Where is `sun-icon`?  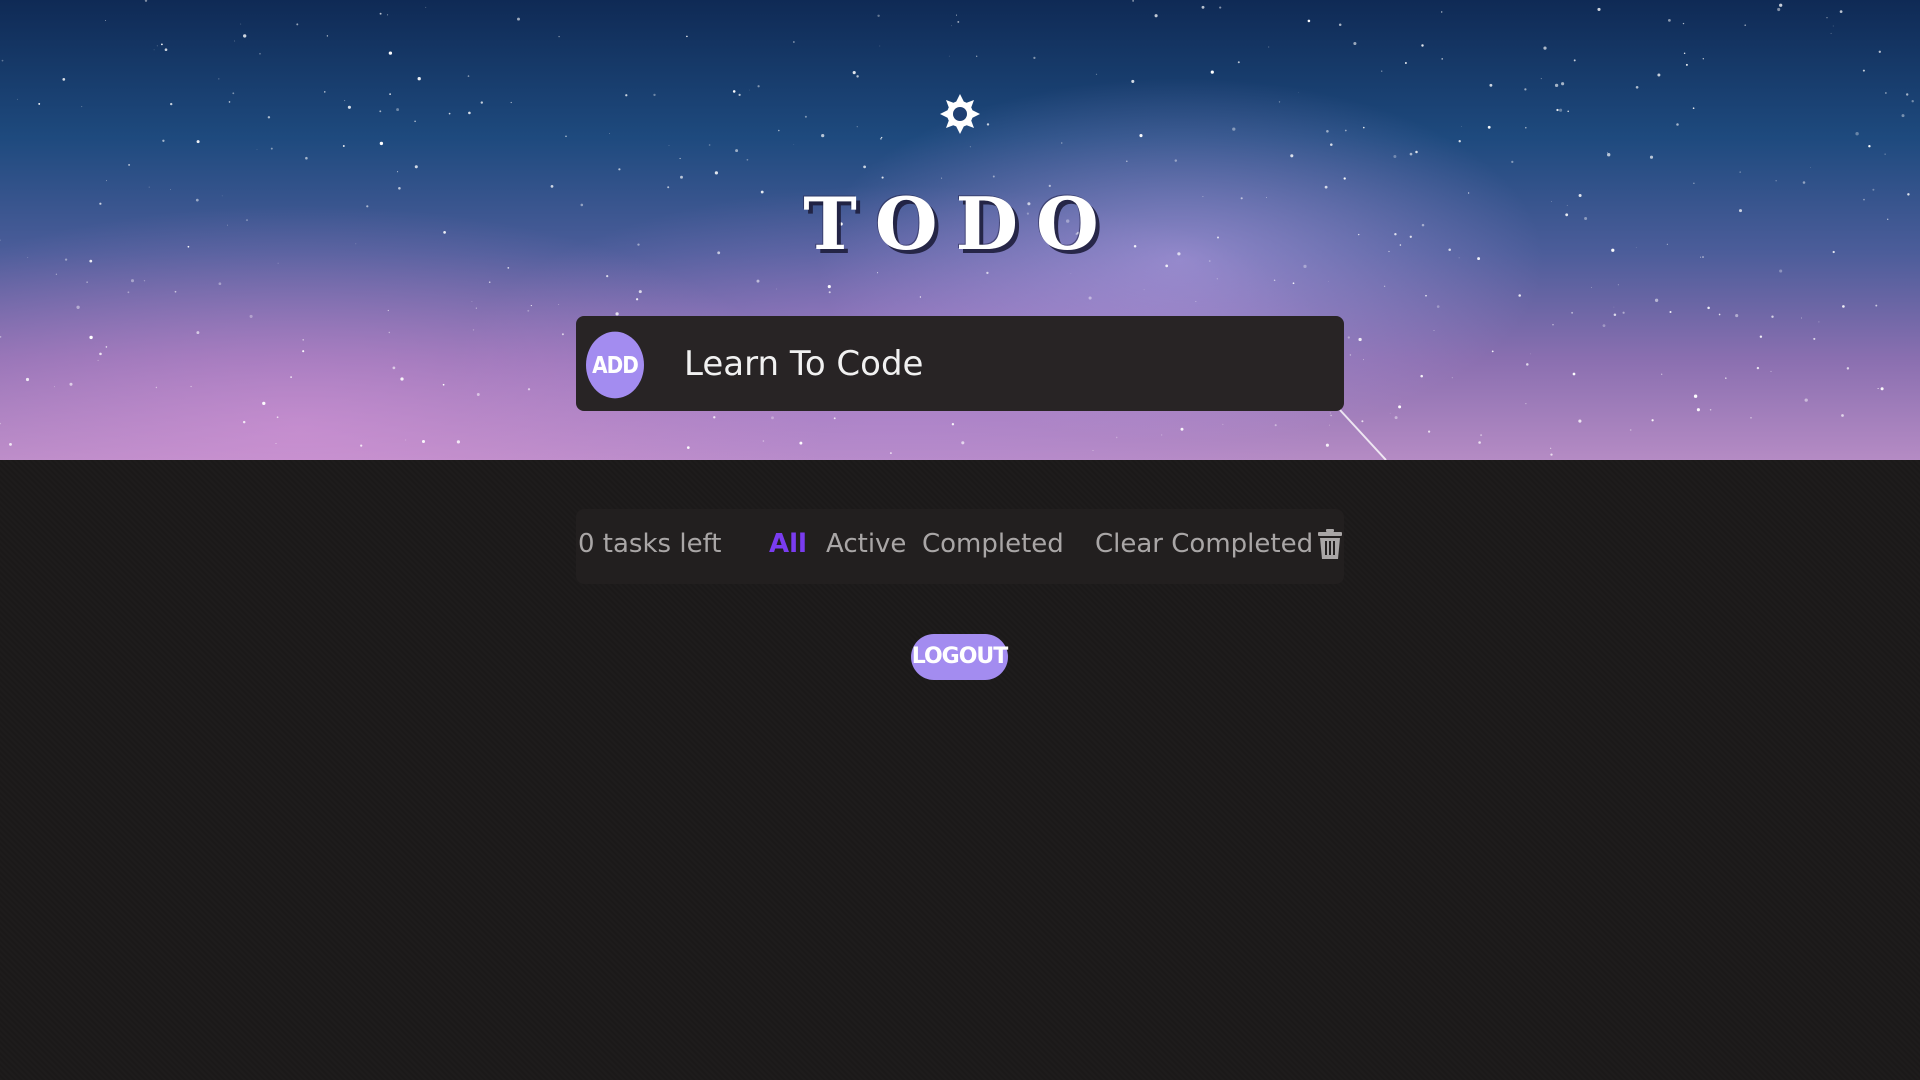 sun-icon is located at coordinates (960, 114).